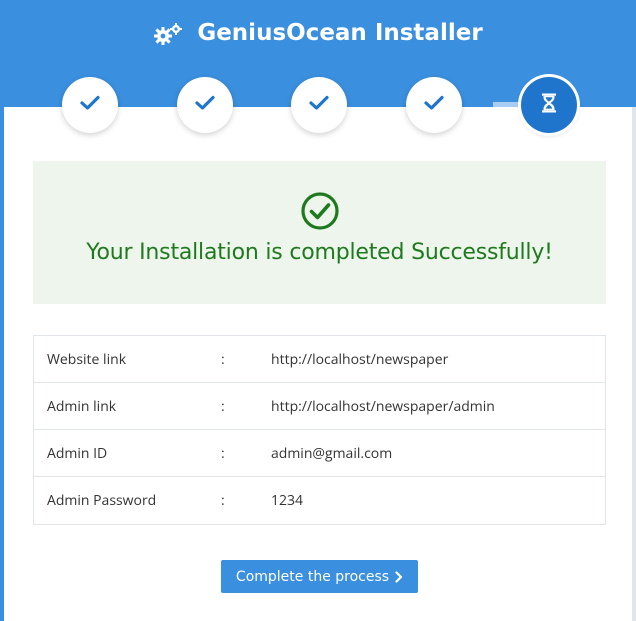 The width and height of the screenshot is (636, 621). What do you see at coordinates (319, 500) in the screenshot?
I see `detail-row-admin-password: Admin Password : 1234` at bounding box center [319, 500].